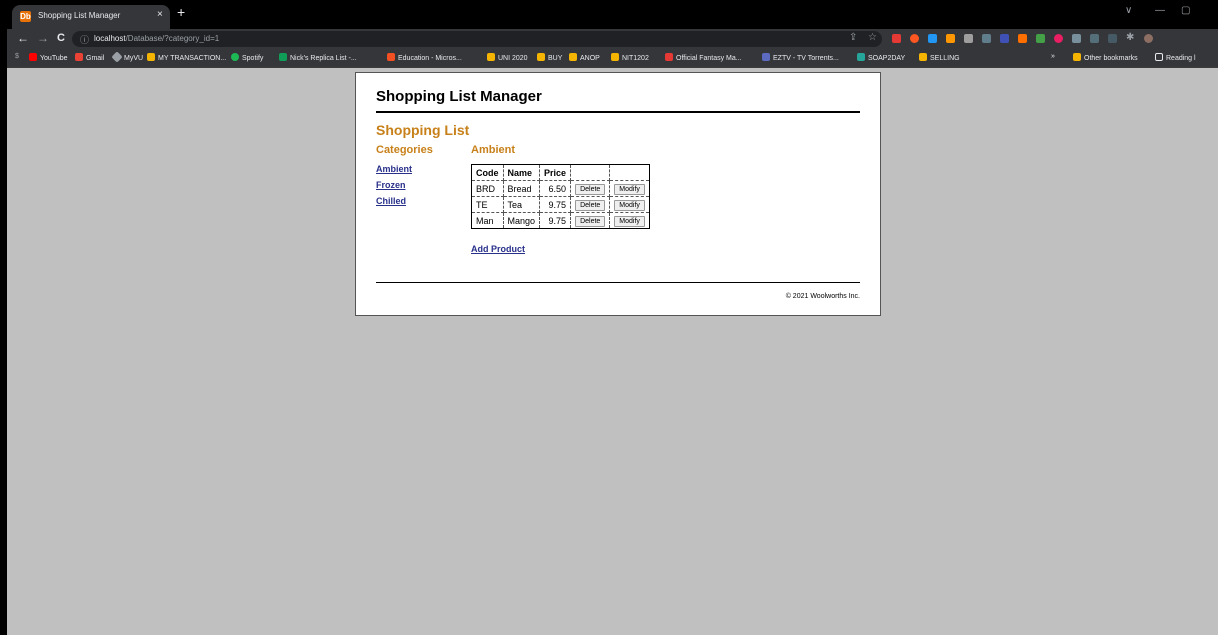 Image resolution: width=1218 pixels, height=635 pixels. I want to click on bookmark-uni-2020: UNI 2020, so click(507, 57).